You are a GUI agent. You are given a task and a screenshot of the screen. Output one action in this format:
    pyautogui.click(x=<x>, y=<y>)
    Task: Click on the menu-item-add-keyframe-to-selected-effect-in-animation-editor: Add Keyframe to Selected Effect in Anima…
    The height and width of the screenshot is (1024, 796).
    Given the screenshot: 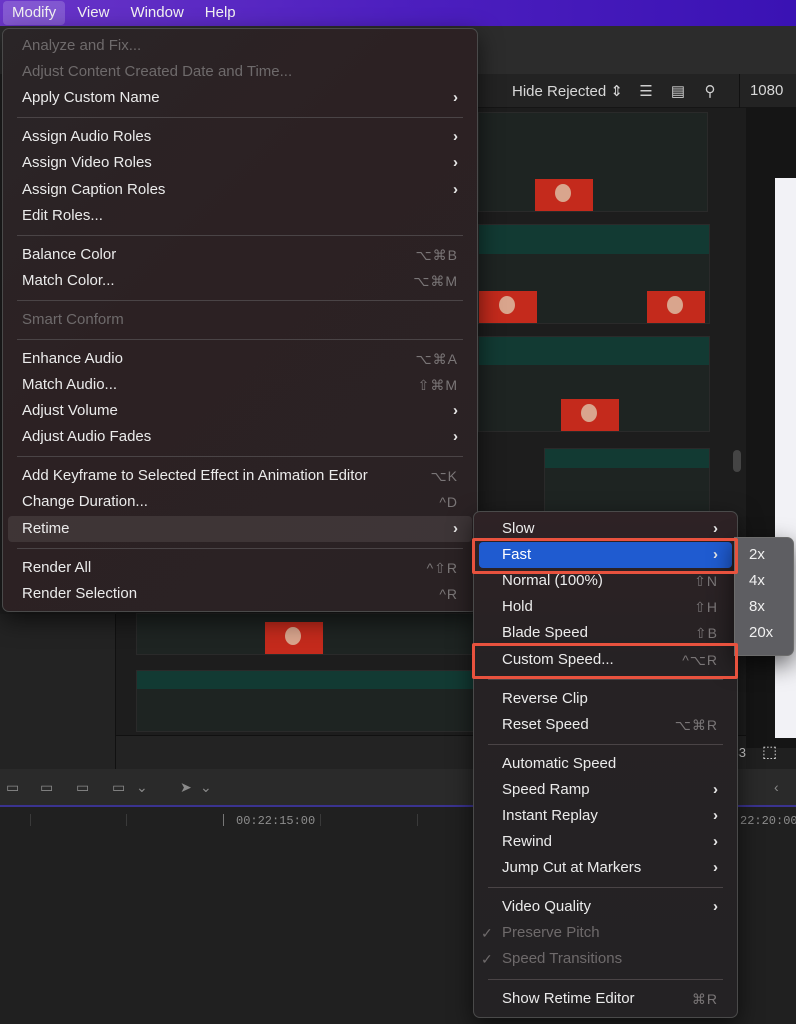 What is the action you would take?
    pyautogui.click(x=240, y=476)
    